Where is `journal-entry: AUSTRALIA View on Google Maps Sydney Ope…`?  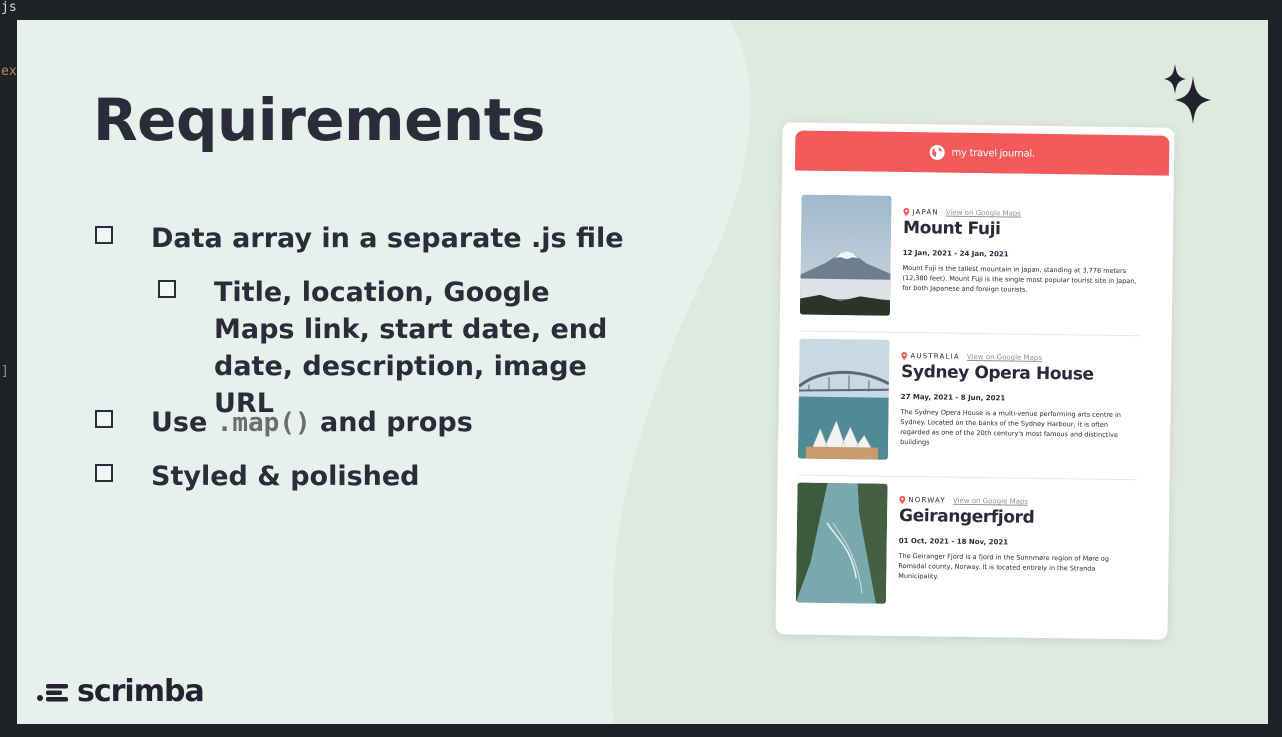
journal-entry: AUSTRALIA View on Google Maps Sydney Ope… is located at coordinates (973, 406).